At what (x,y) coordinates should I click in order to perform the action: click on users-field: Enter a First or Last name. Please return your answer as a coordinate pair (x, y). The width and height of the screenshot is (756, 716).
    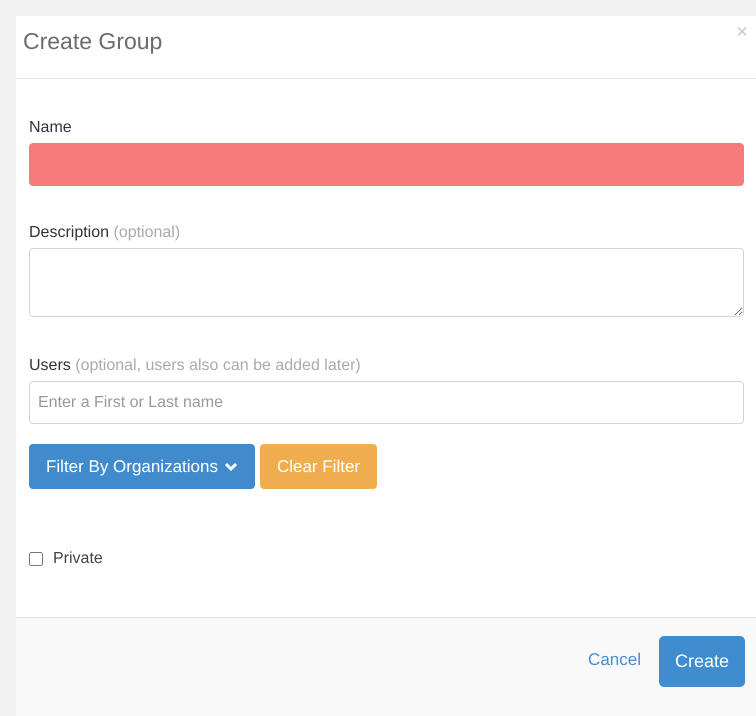
    Looking at the image, I should click on (386, 402).